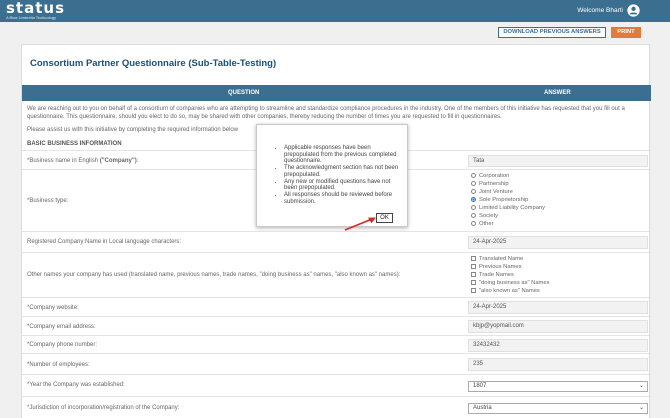 This screenshot has height=418, width=670. Describe the element at coordinates (558, 386) in the screenshot. I see `year-established-select: 1807 ⌄` at that location.